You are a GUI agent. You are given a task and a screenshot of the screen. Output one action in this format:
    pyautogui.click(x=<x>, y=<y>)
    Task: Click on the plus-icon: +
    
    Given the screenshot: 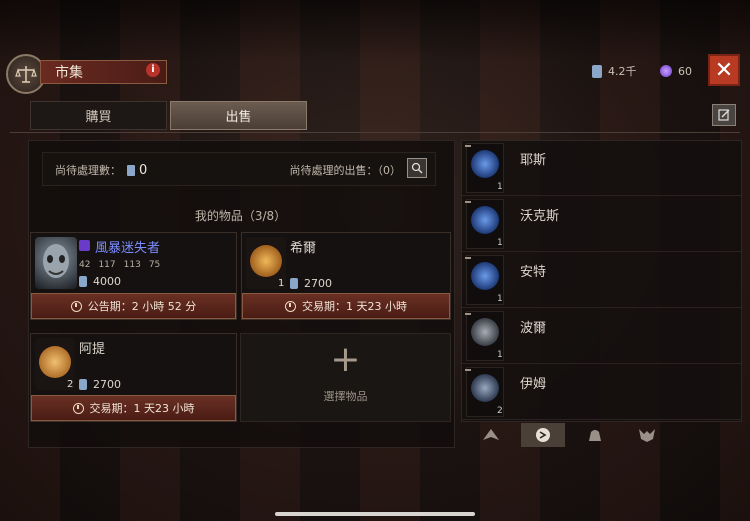 What is the action you would take?
    pyautogui.click(x=345, y=359)
    